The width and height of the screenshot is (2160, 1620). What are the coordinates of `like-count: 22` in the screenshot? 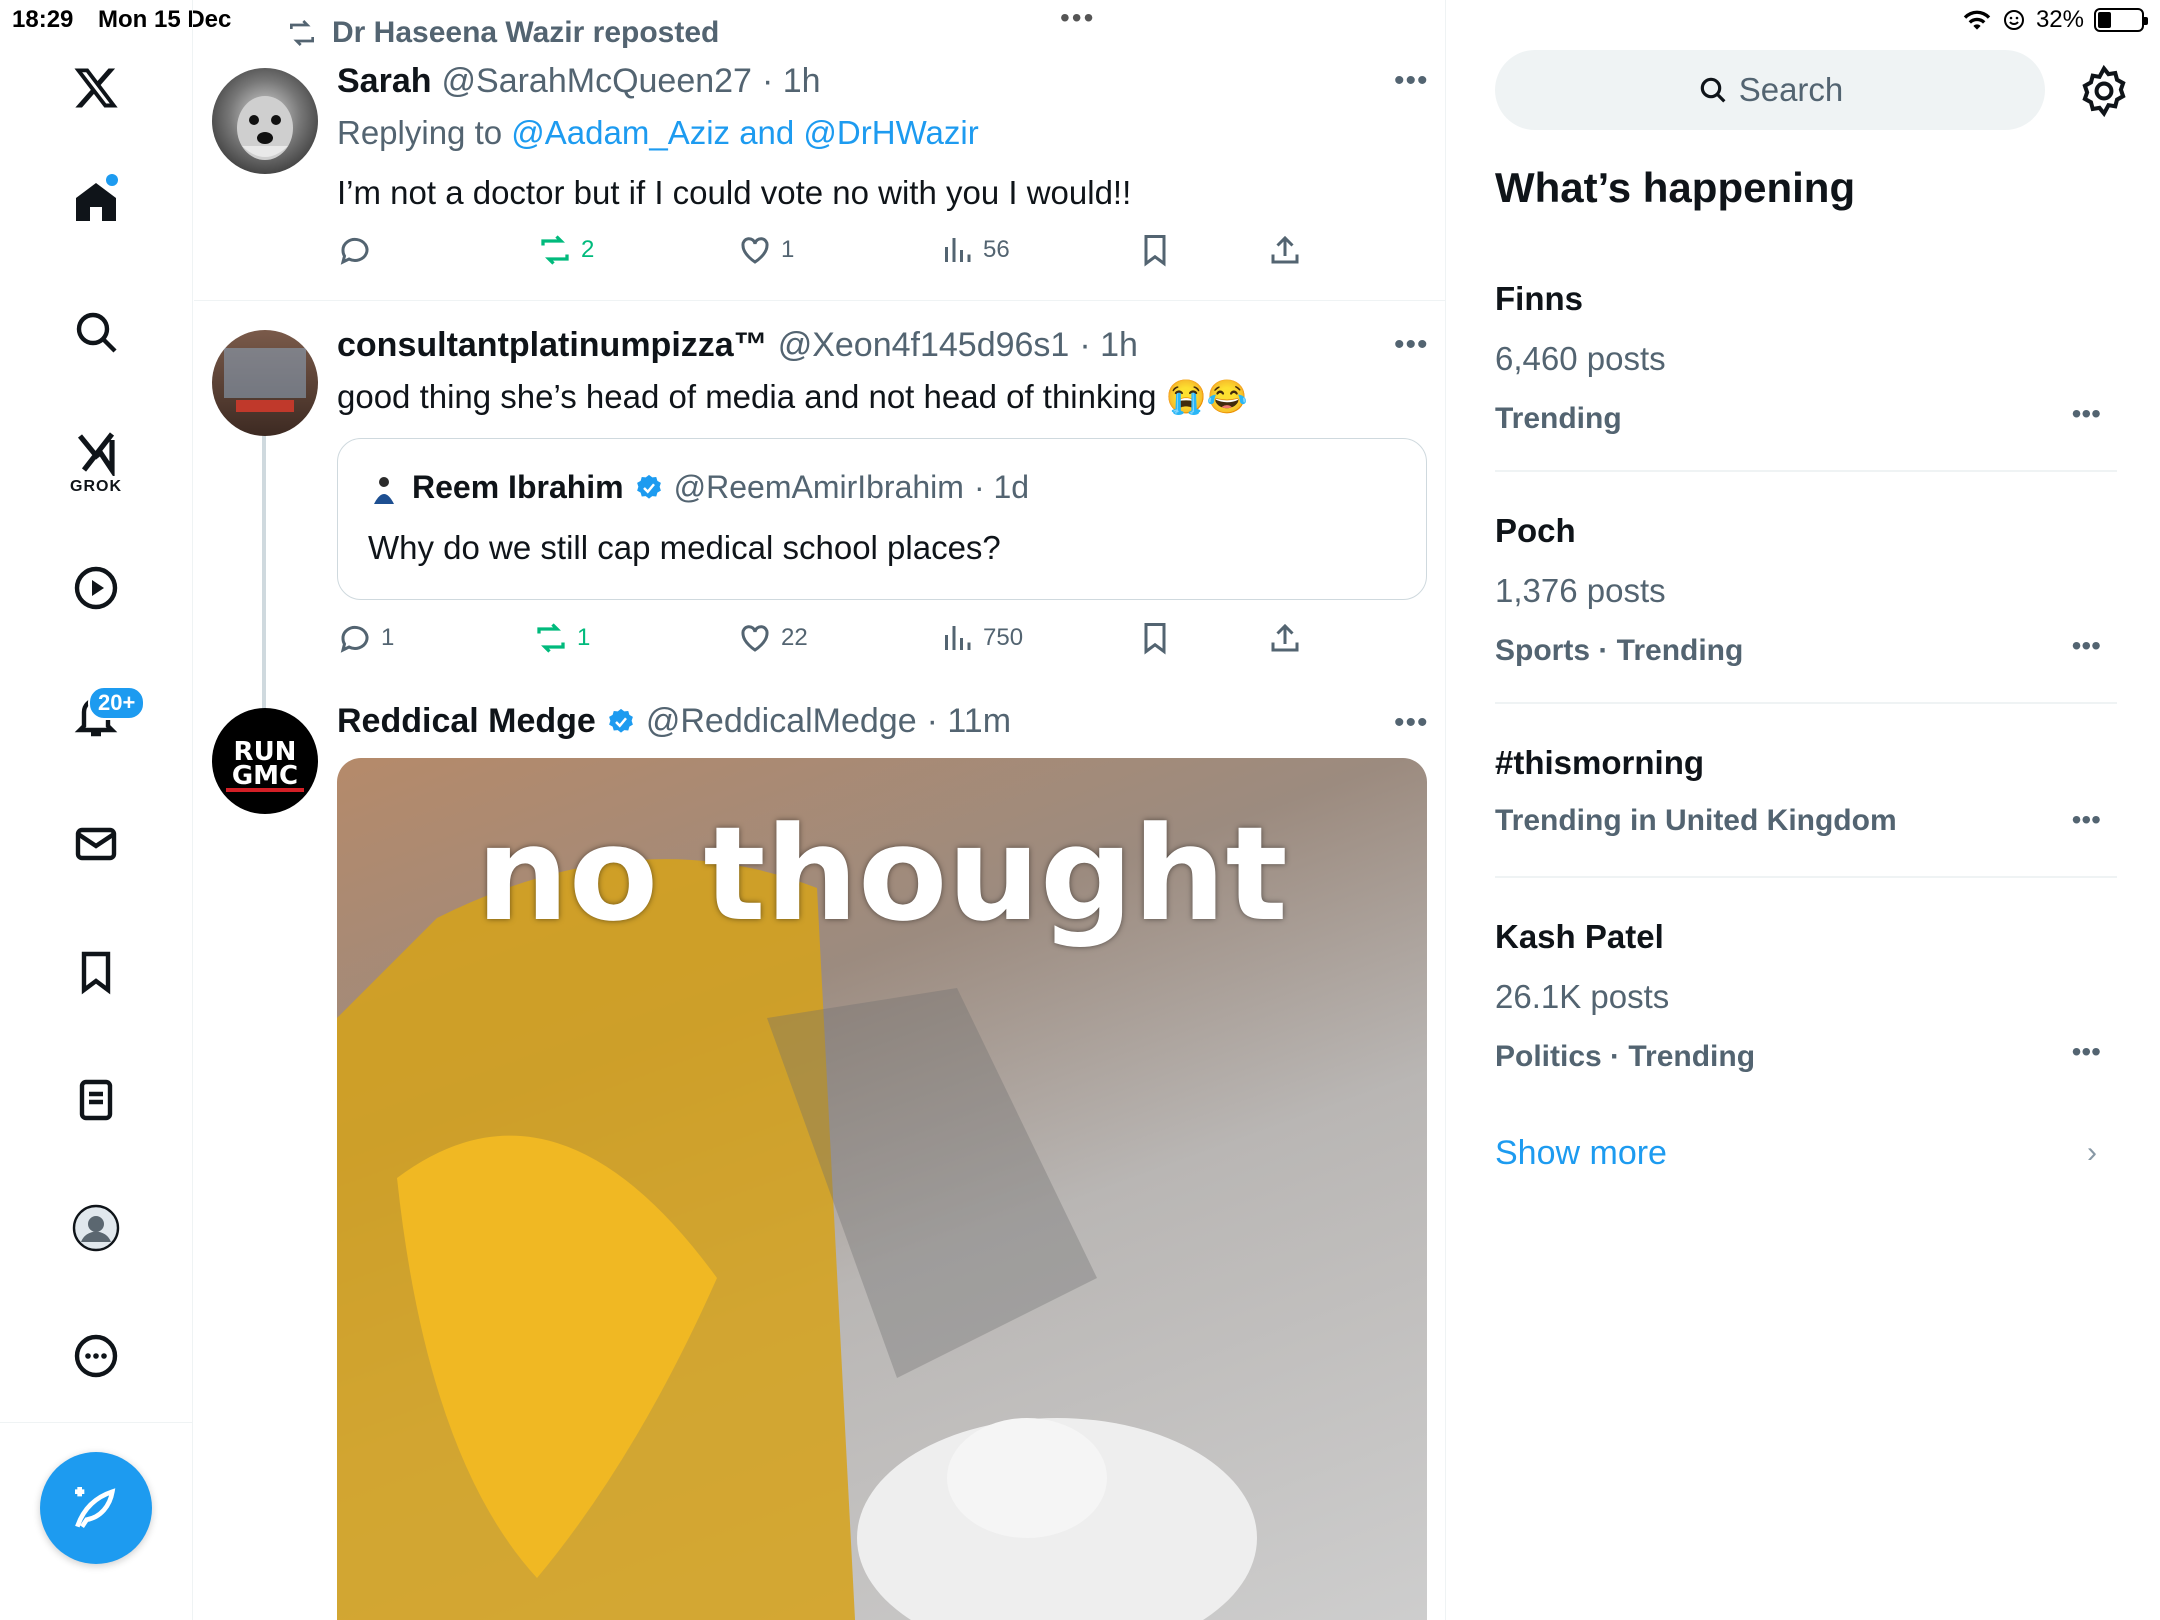 It's located at (794, 637).